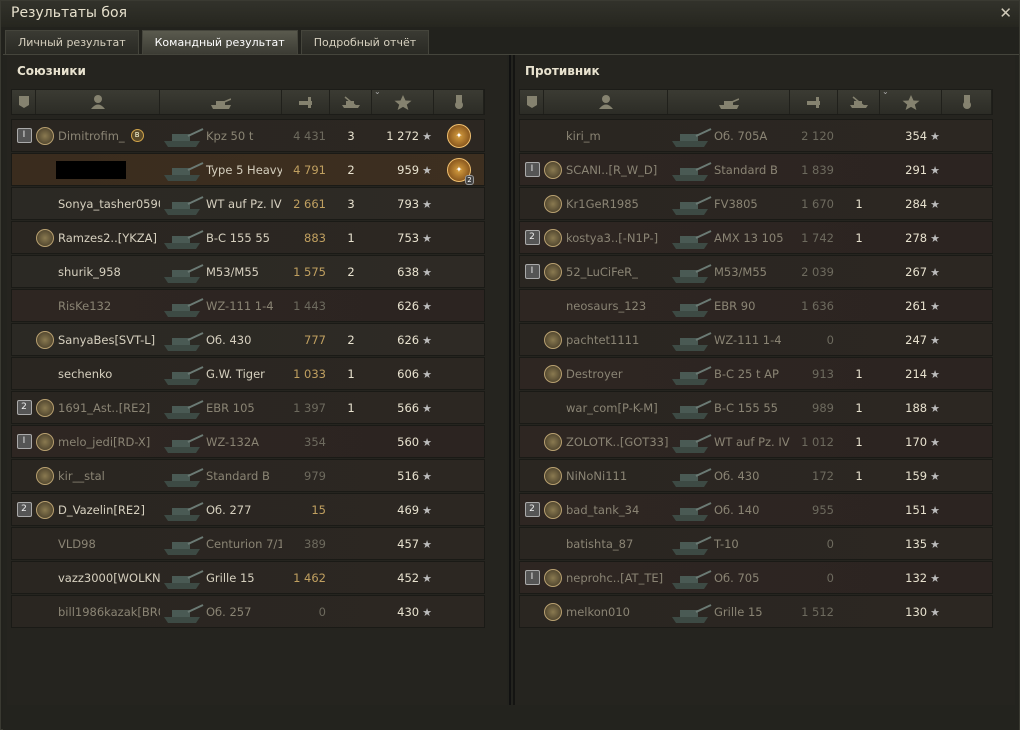 The height and width of the screenshot is (730, 1020). What do you see at coordinates (98, 135) in the screenshot?
I see `player-cell: Dimitrofim_ B` at bounding box center [98, 135].